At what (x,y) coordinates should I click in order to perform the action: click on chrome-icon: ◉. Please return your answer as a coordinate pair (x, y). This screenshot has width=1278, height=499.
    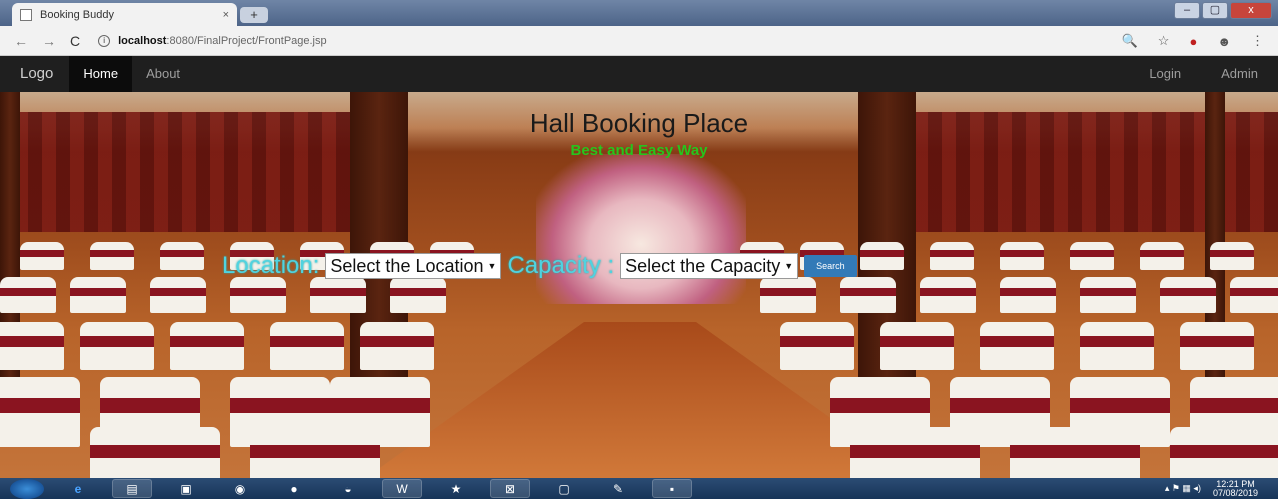
    Looking at the image, I should click on (240, 488).